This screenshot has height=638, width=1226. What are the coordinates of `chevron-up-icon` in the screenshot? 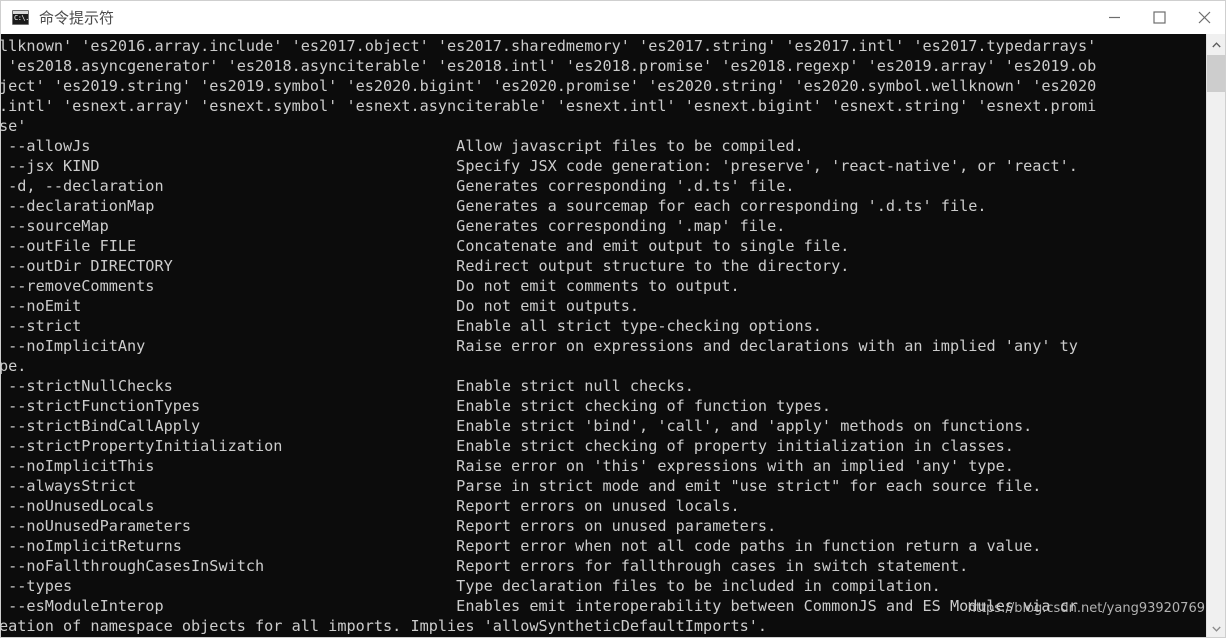 It's located at (1216, 44).